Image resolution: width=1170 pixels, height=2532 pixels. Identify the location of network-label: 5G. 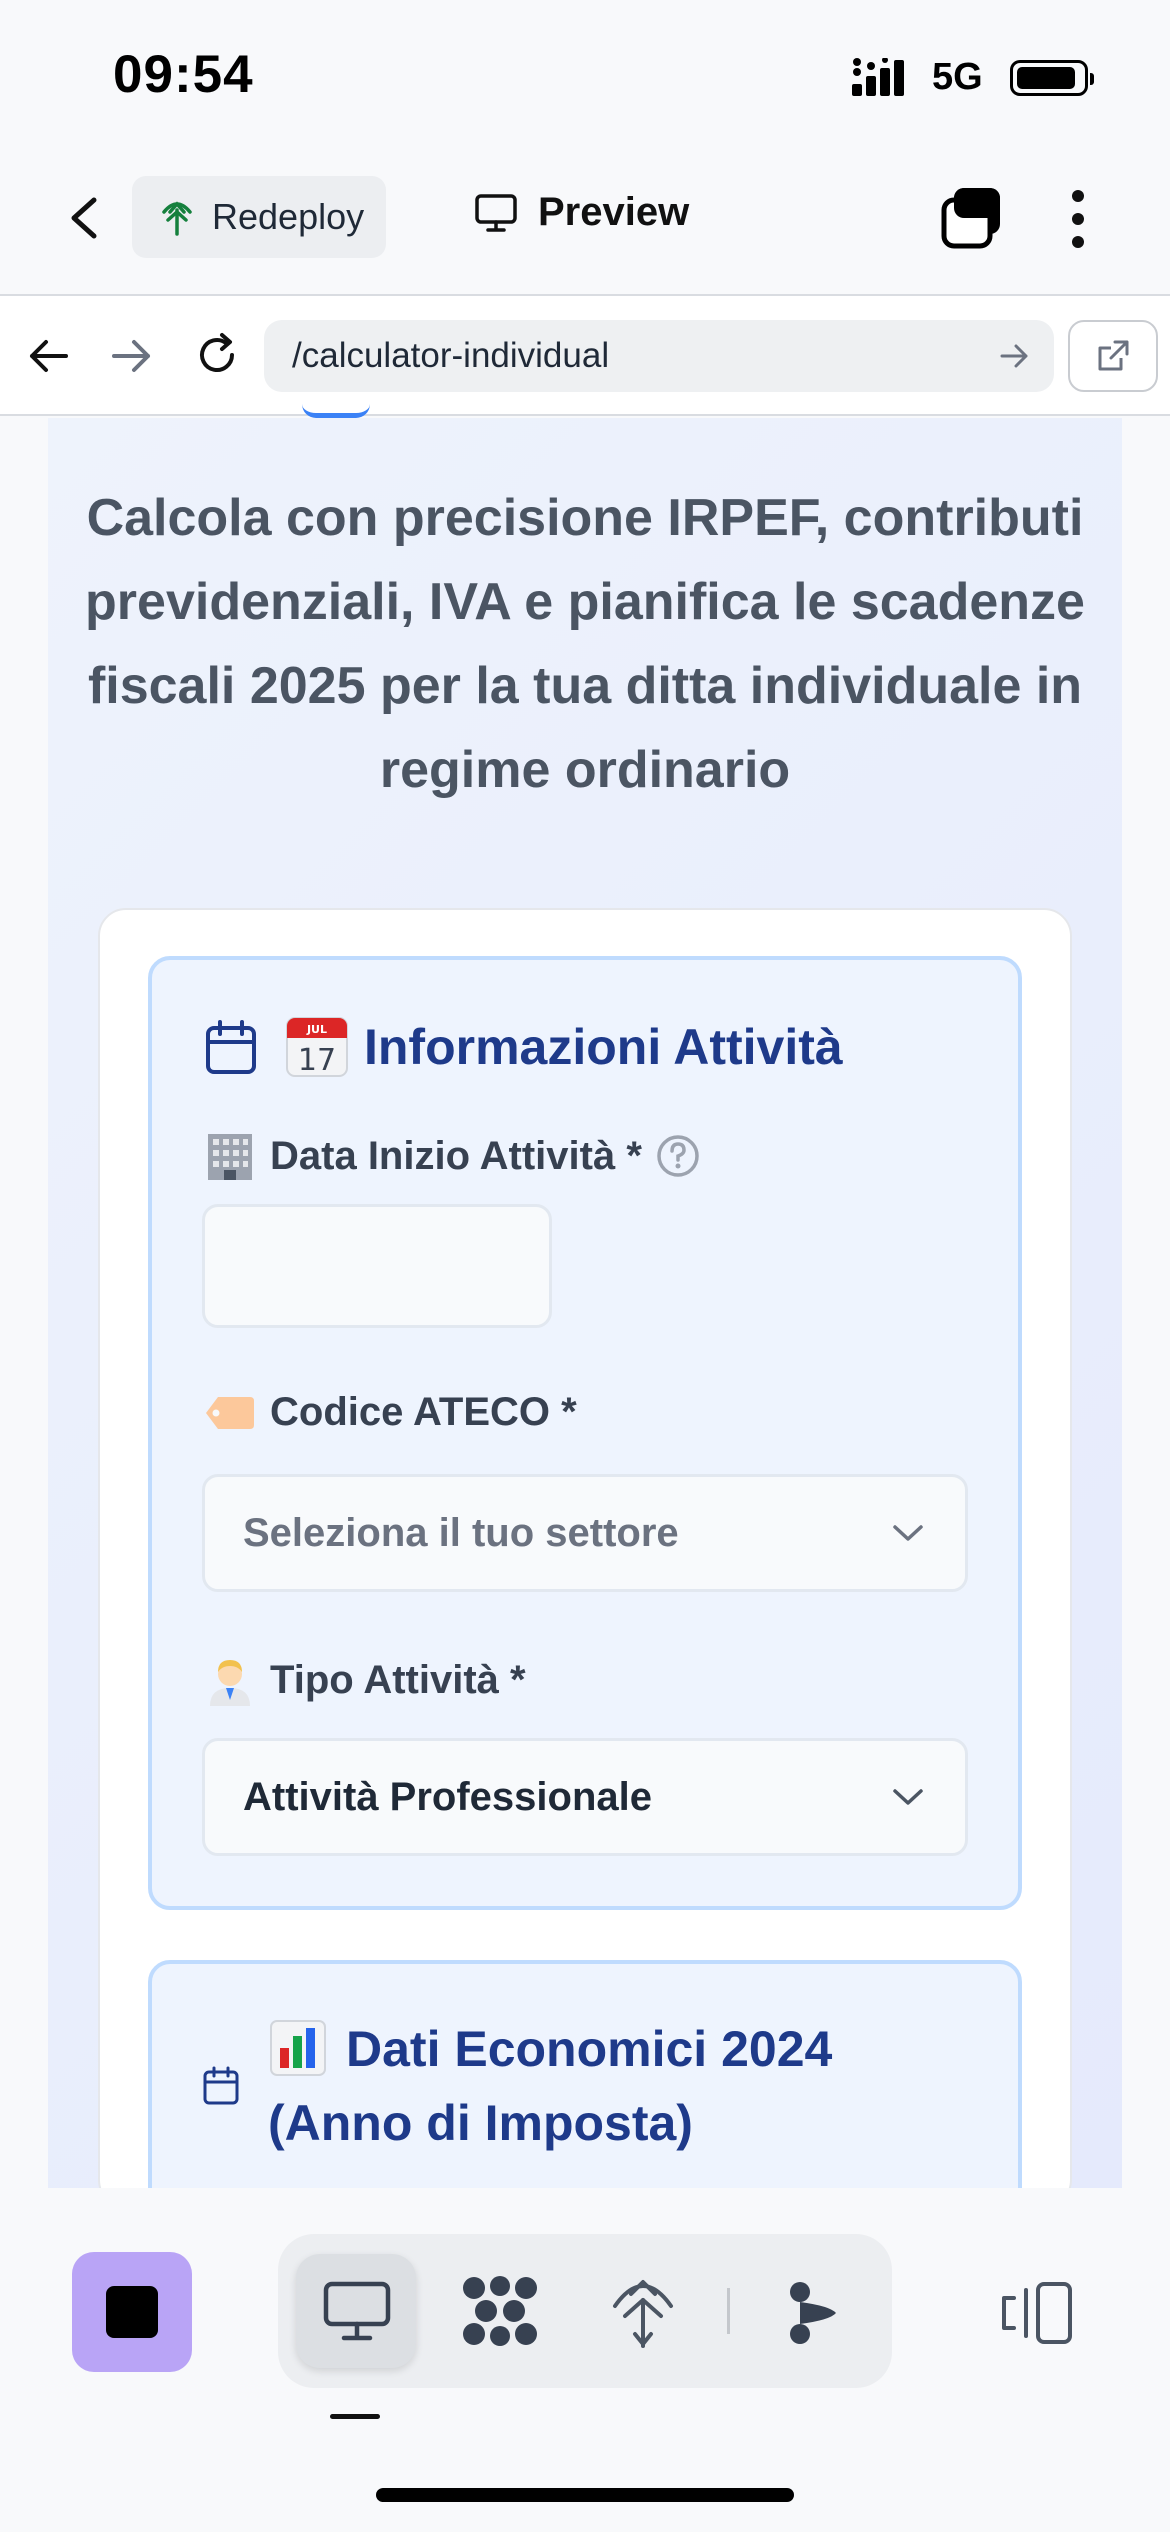
(957, 77).